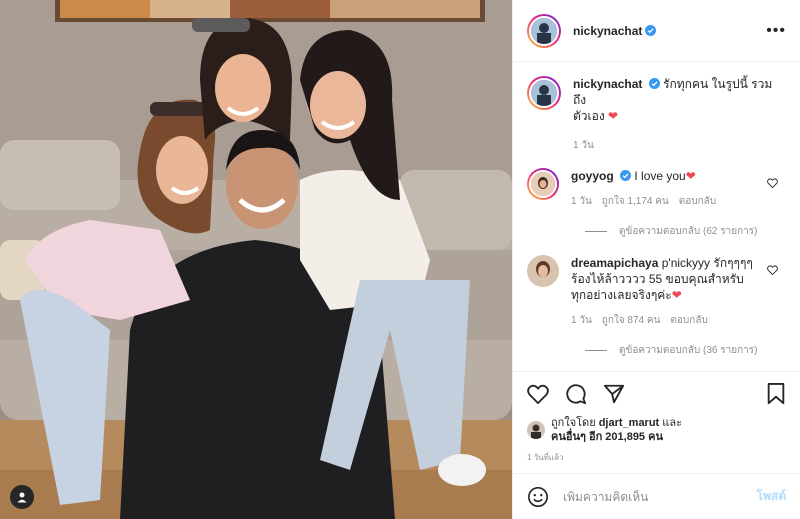 This screenshot has height=519, width=800. I want to click on comment-likes: ถูกใจ 874 คน, so click(631, 321).